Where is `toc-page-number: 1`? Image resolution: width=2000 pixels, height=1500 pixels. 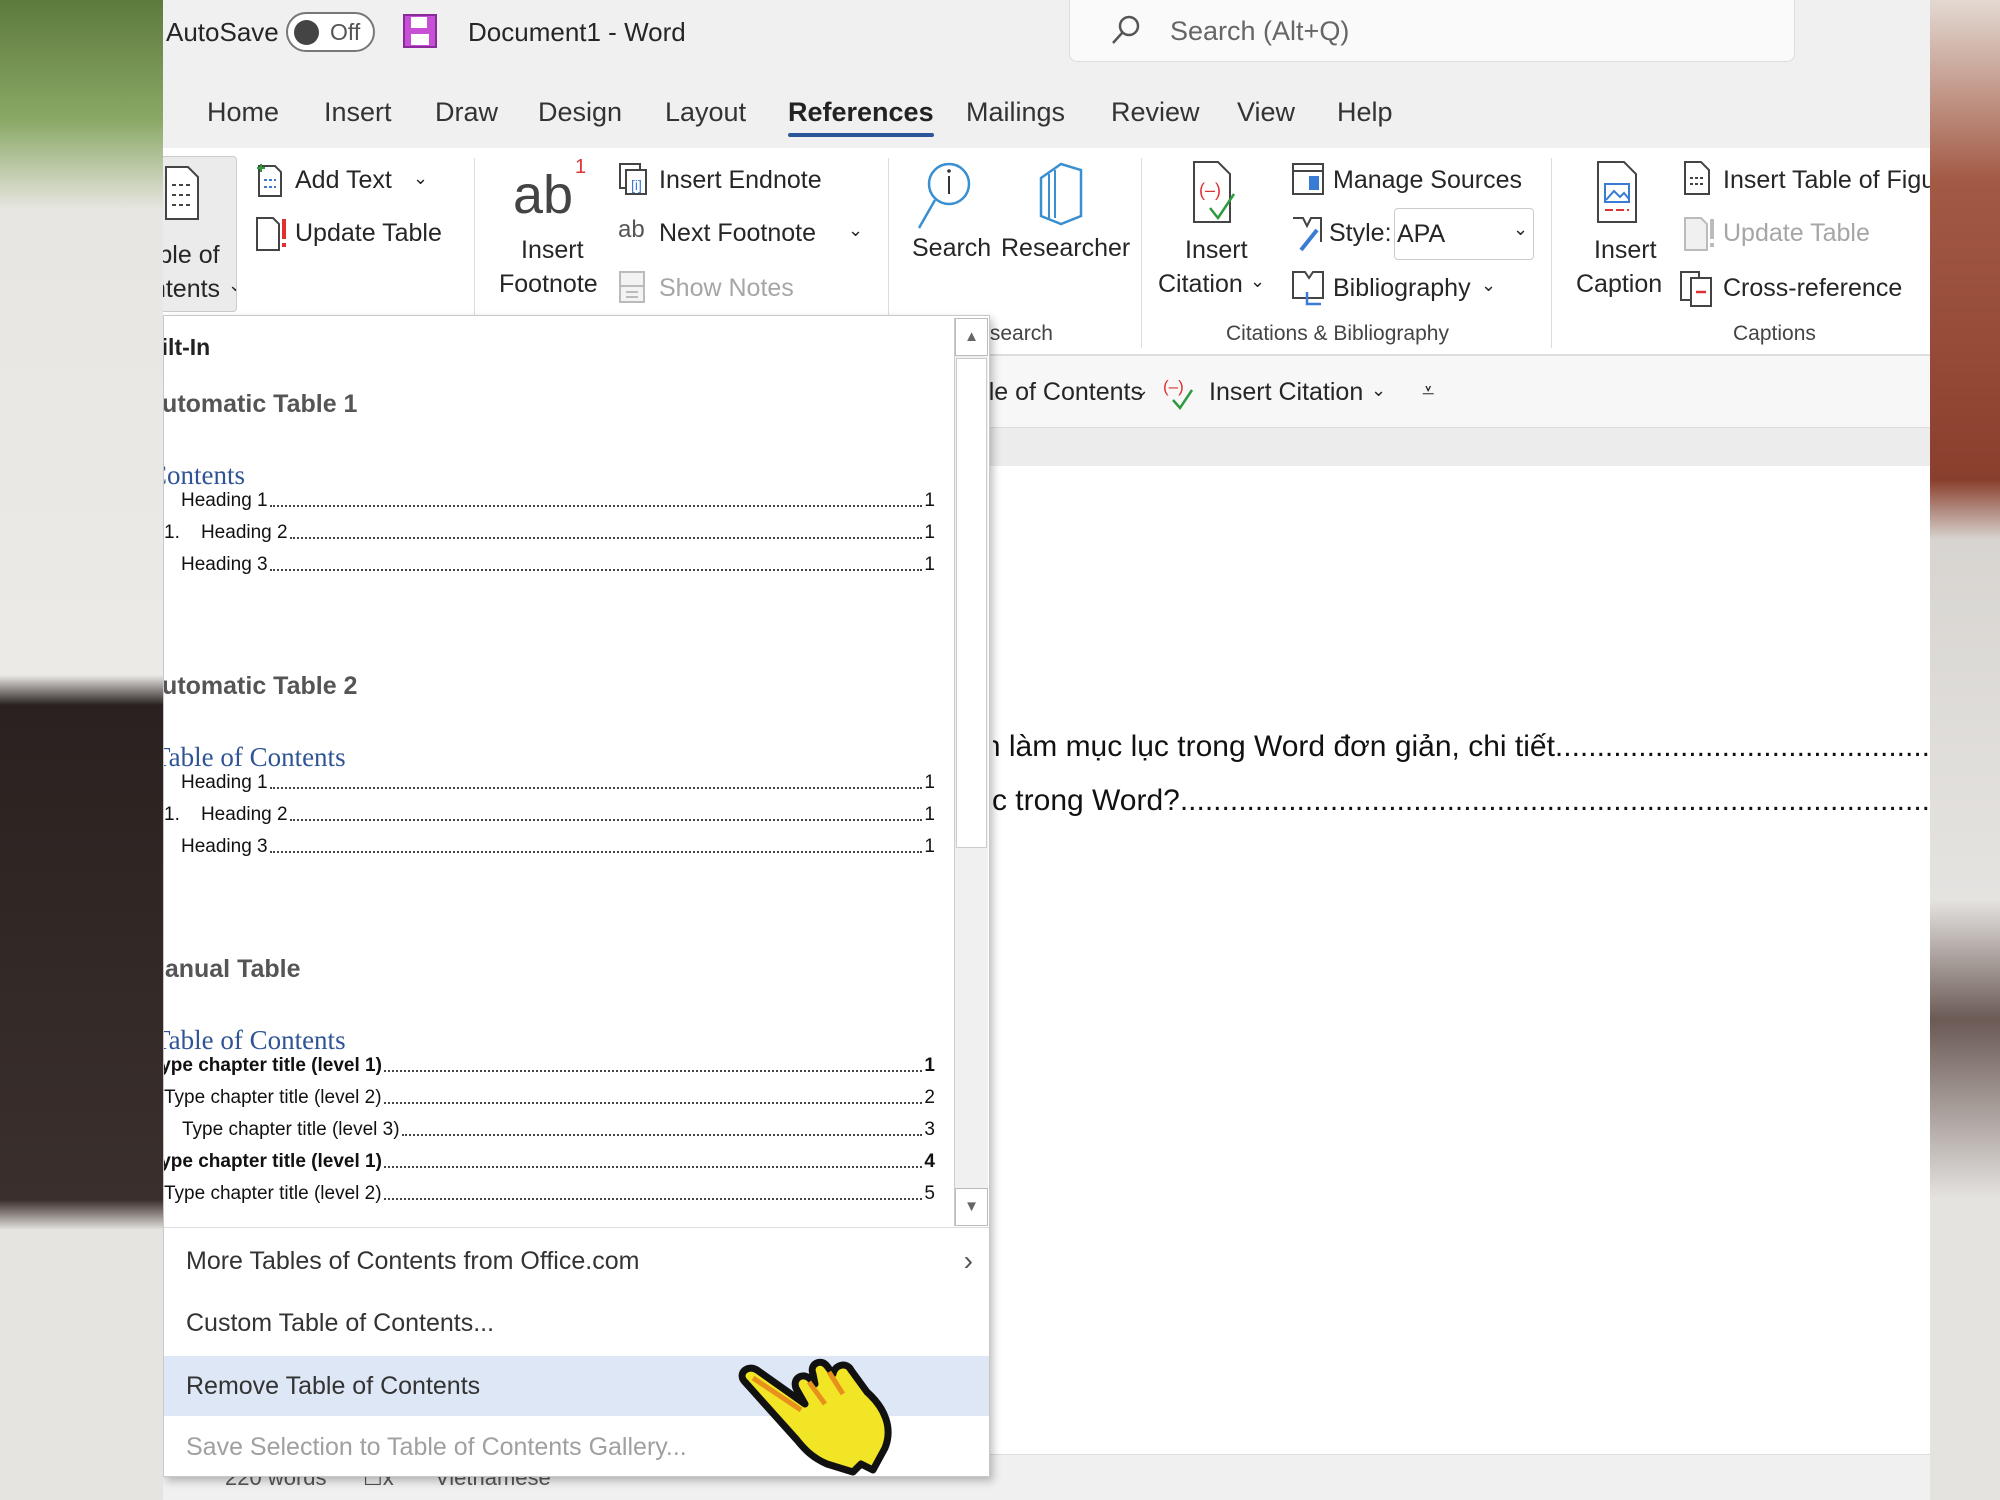
toc-page-number: 1 is located at coordinates (929, 564).